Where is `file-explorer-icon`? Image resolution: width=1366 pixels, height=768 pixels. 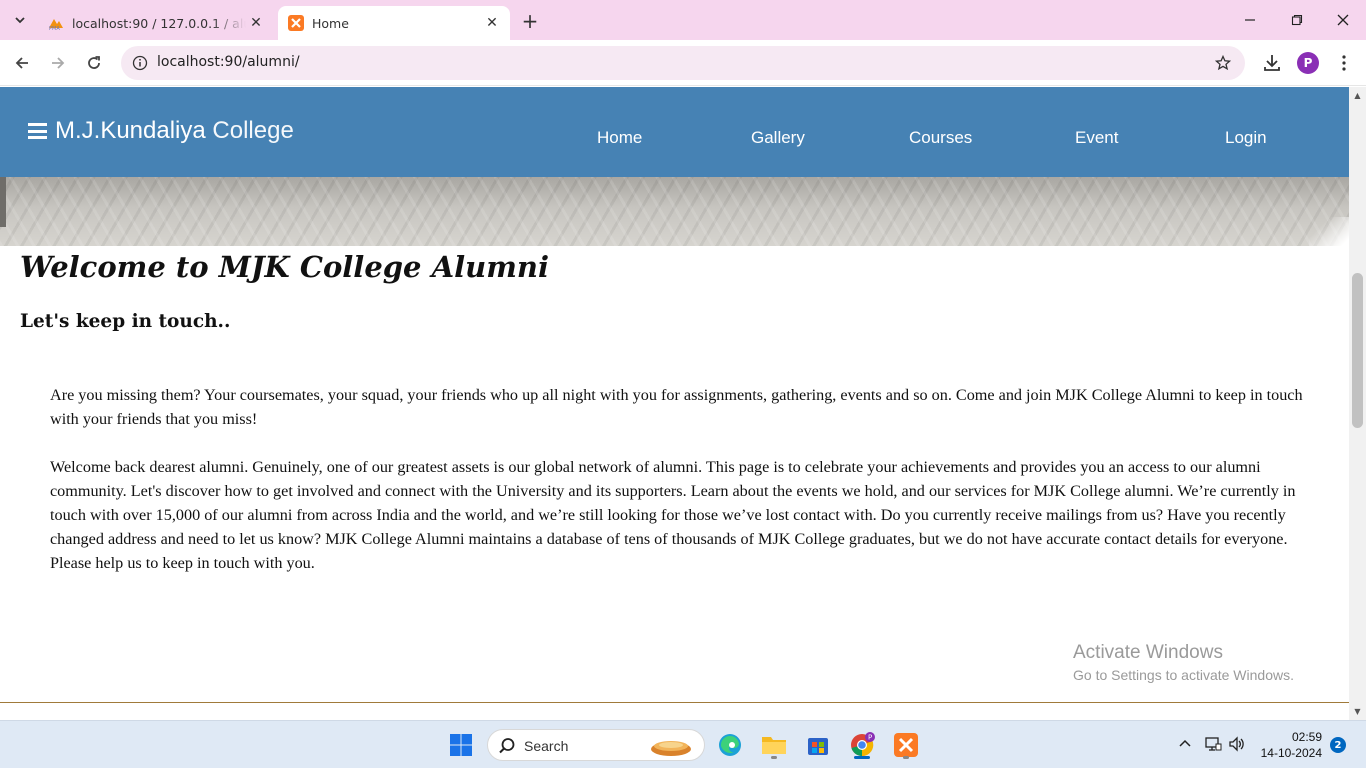 file-explorer-icon is located at coordinates (774, 745).